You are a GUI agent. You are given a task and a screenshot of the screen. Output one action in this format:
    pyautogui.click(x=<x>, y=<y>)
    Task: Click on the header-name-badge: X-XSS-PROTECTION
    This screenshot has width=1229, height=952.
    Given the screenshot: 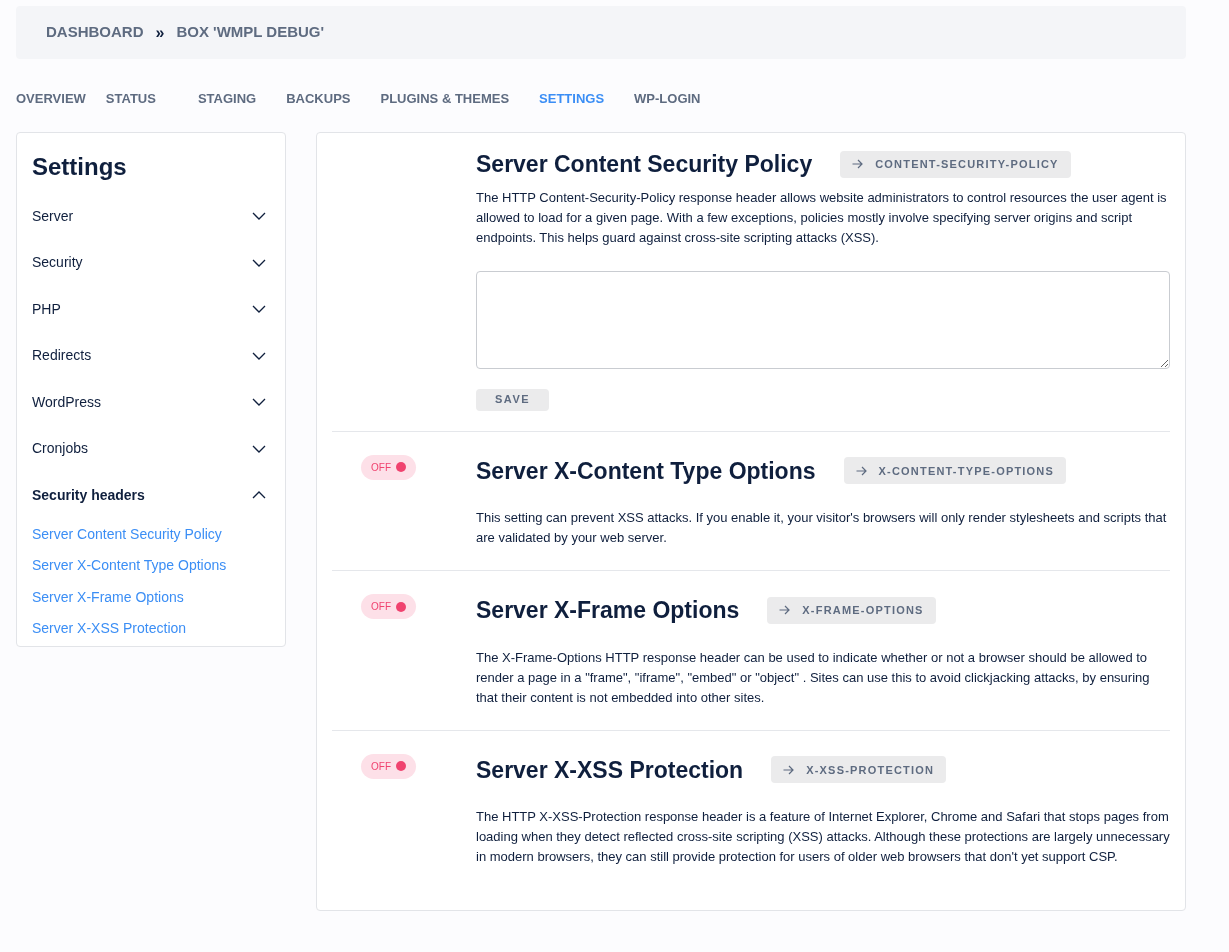 What is the action you would take?
    pyautogui.click(x=859, y=770)
    